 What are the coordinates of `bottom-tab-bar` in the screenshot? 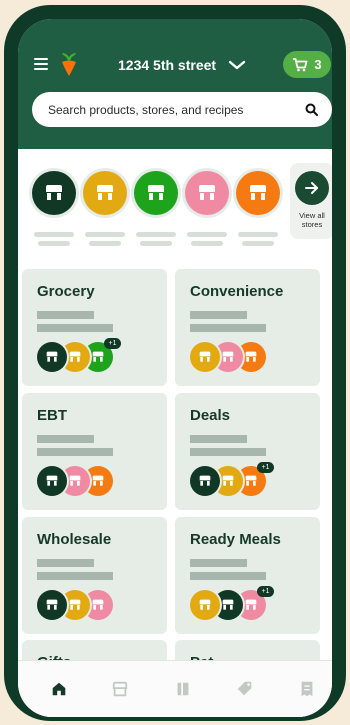 It's located at (175, 688).